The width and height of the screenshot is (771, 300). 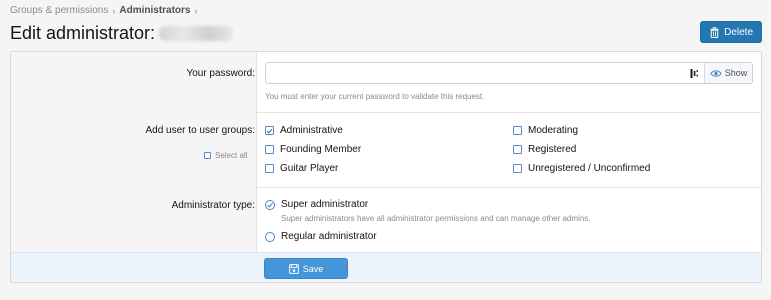 I want to click on group-checkbox-guitar-player: Guitar Player, so click(x=301, y=168).